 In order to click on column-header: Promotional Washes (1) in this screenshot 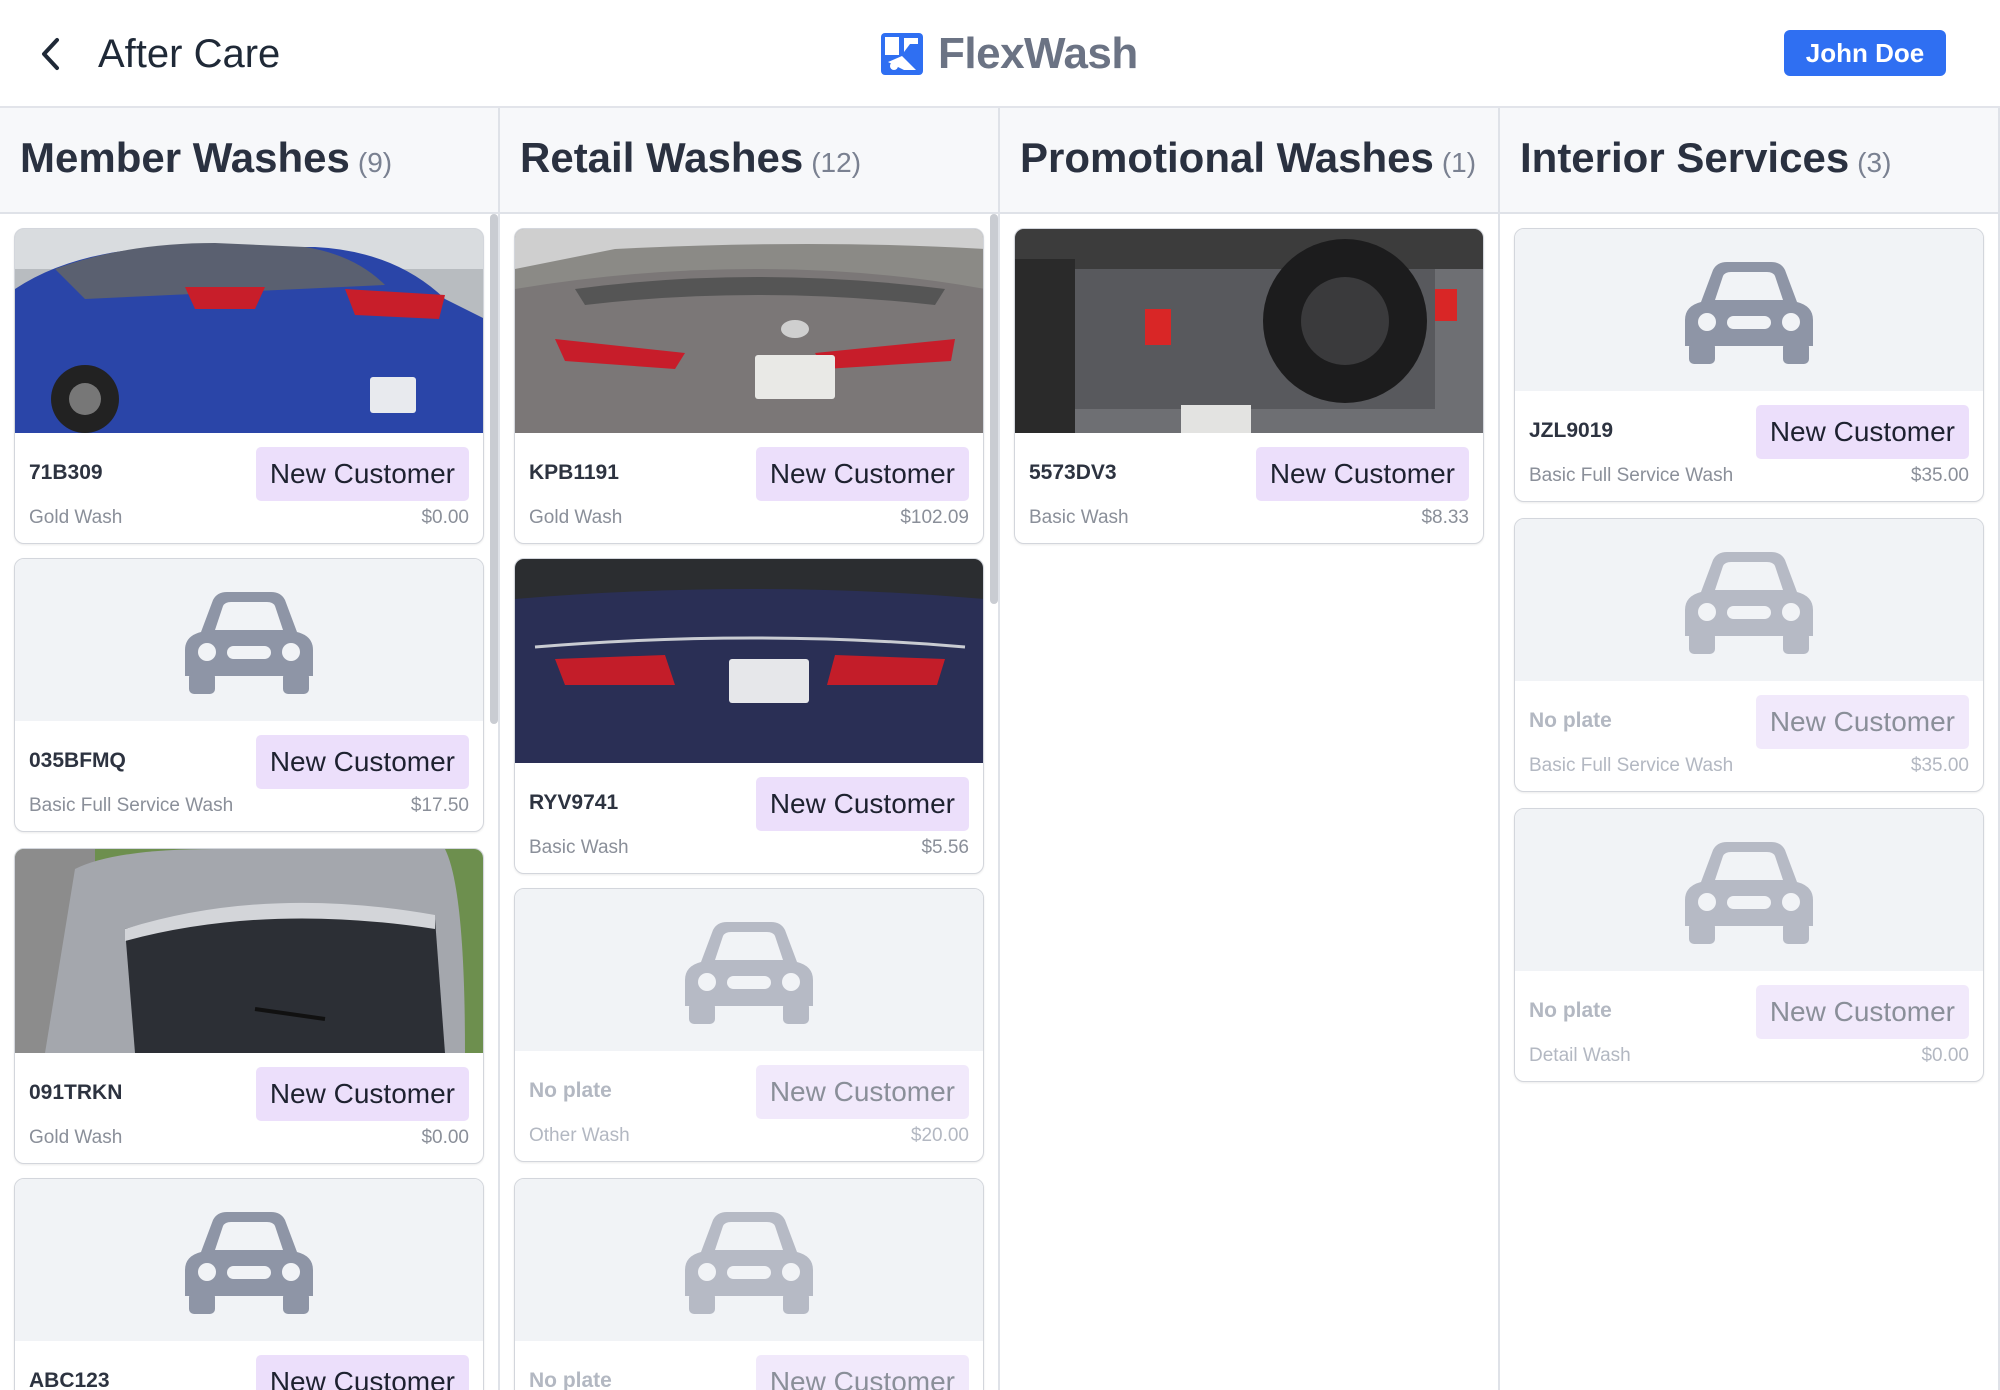, I will do `click(1249, 161)`.